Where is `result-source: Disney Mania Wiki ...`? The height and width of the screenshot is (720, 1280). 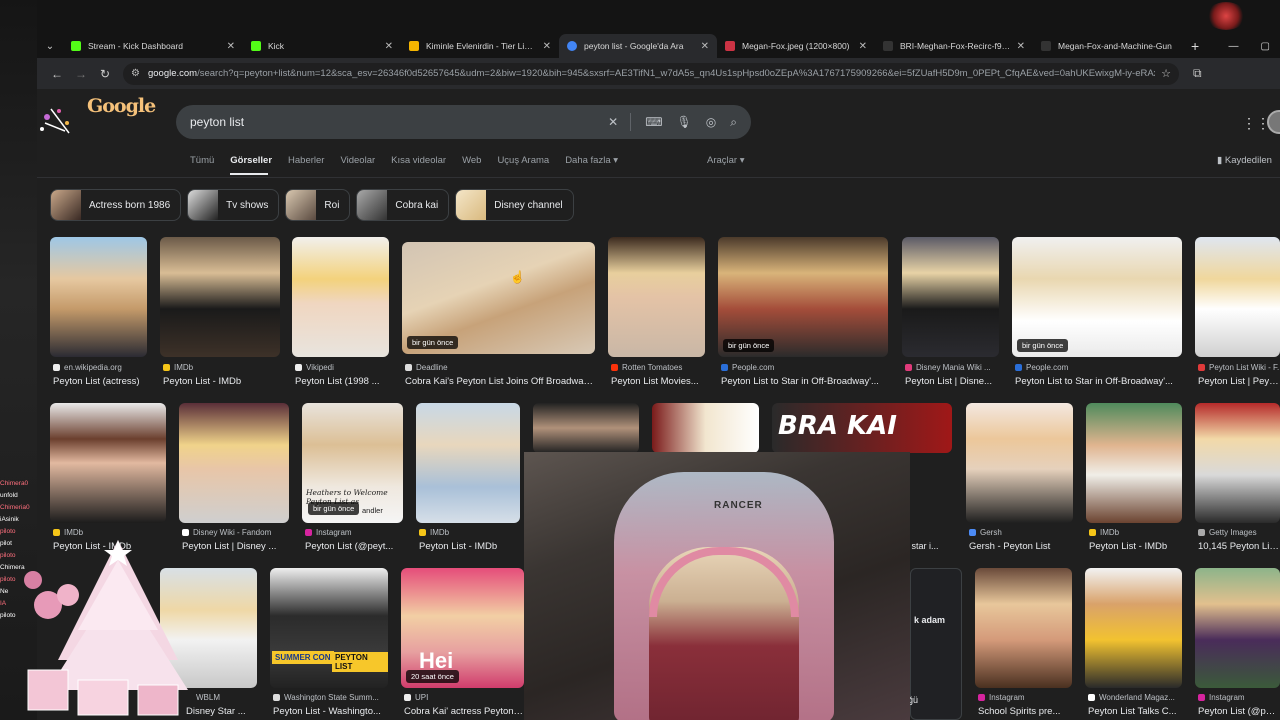
result-source: Disney Mania Wiki ... is located at coordinates (953, 367).